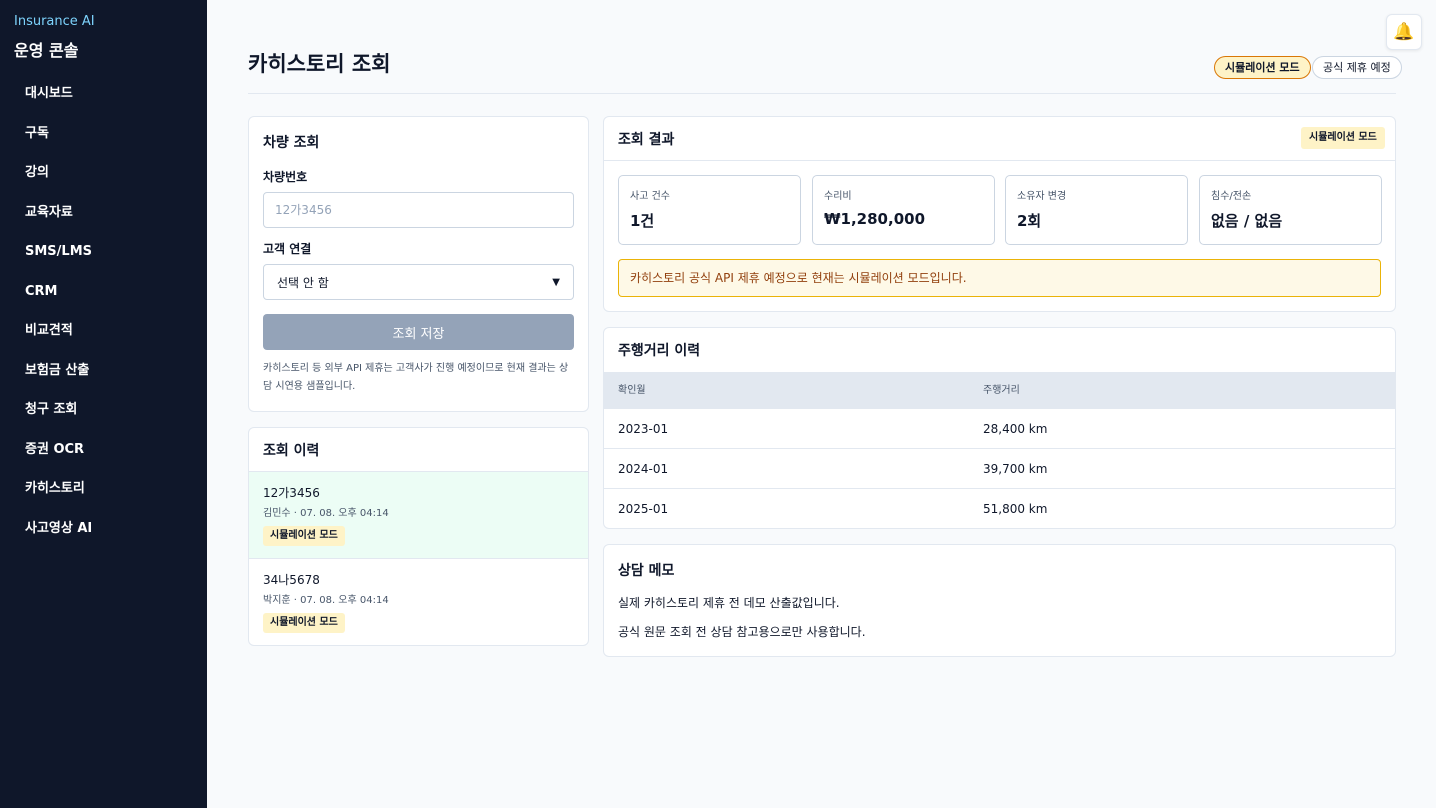 This screenshot has height=808, width=1436. Describe the element at coordinates (646, 571) in the screenshot. I see `consultation-memo-title: 상담 메모` at that location.